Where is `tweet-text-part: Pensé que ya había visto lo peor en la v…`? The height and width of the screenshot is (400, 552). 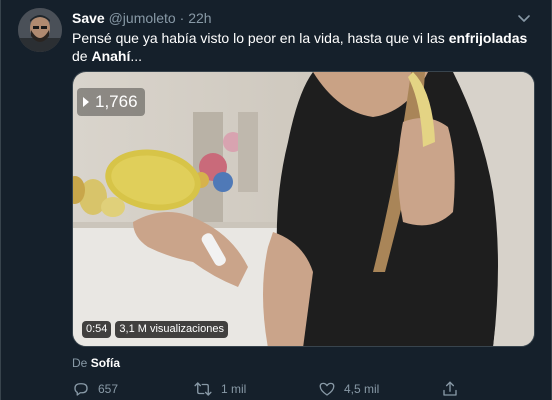
tweet-text-part: Pensé que ya había visto lo peor en la v… is located at coordinates (260, 38).